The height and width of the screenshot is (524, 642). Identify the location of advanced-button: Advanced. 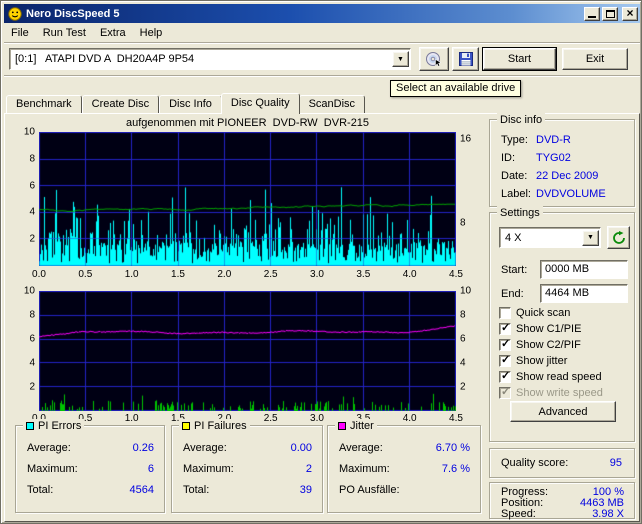
(563, 411).